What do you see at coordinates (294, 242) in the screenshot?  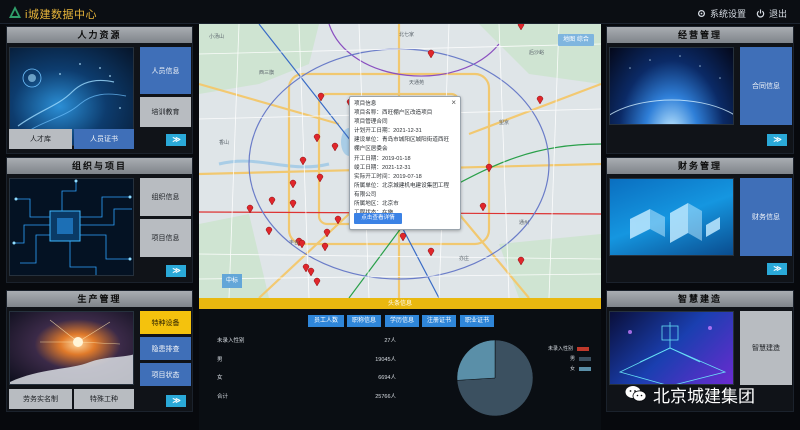 I see `svg-text: 丰台` at bounding box center [294, 242].